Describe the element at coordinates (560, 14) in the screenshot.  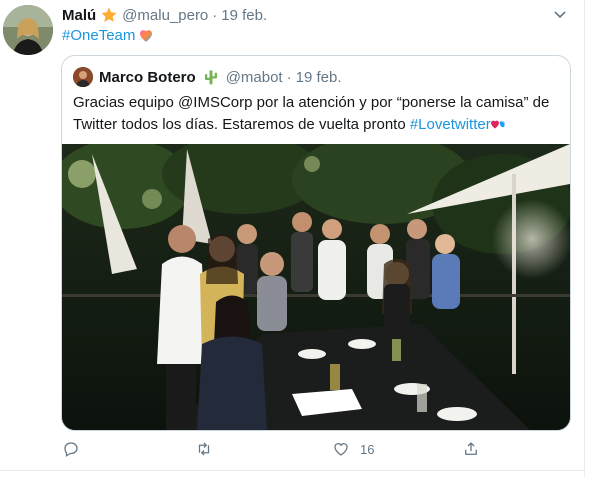
I see `chevron-down-icon` at that location.